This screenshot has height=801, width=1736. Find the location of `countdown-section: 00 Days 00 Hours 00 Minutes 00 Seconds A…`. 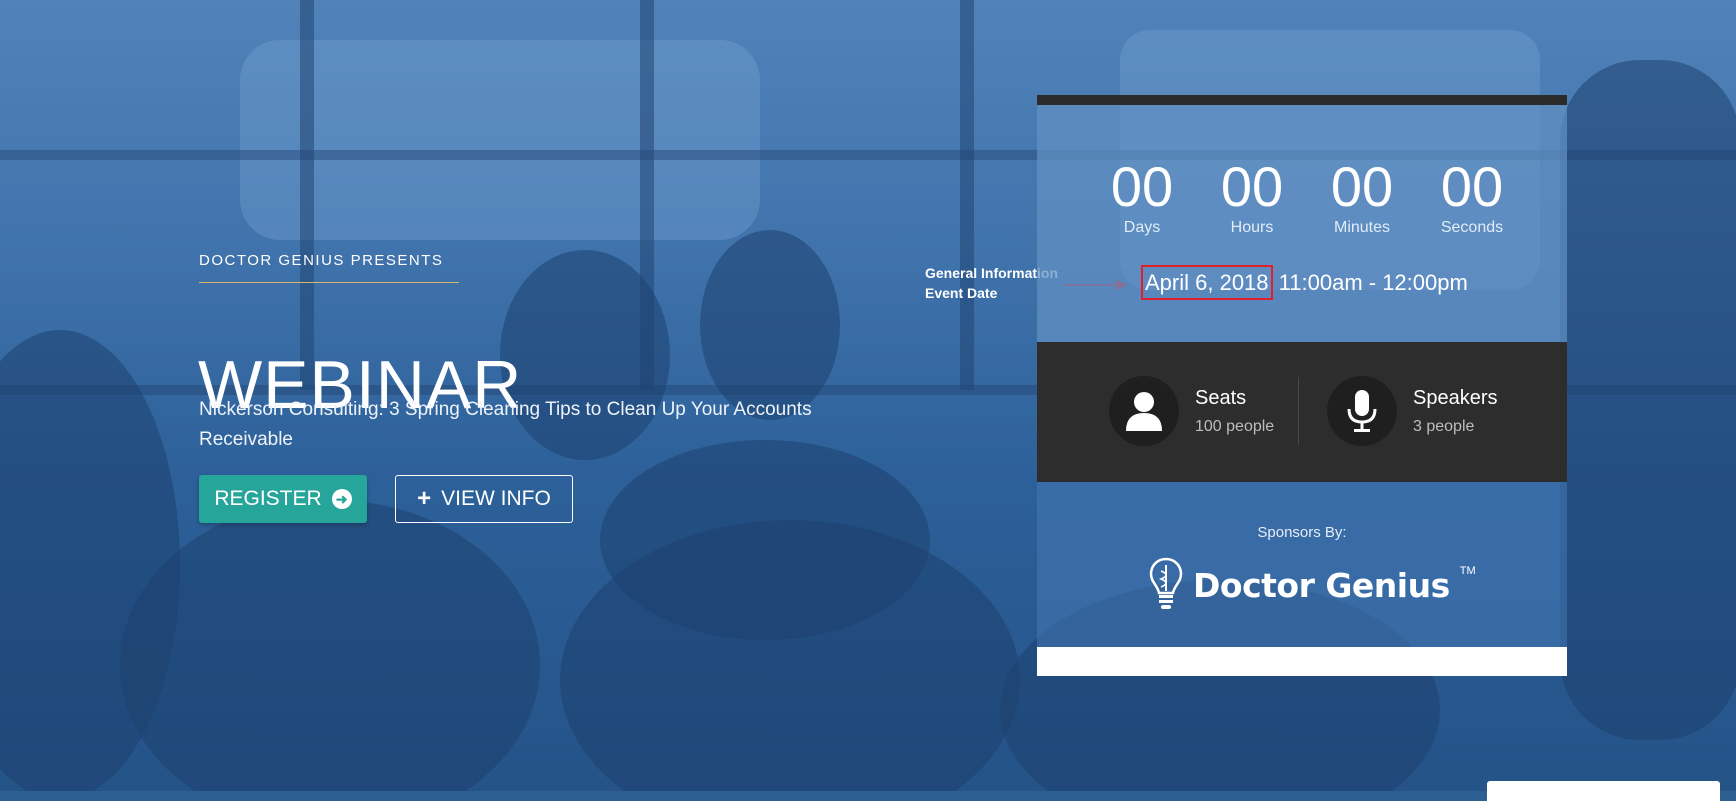

countdown-section: 00 Days 00 Hours 00 Minutes 00 Seconds A… is located at coordinates (1302, 223).